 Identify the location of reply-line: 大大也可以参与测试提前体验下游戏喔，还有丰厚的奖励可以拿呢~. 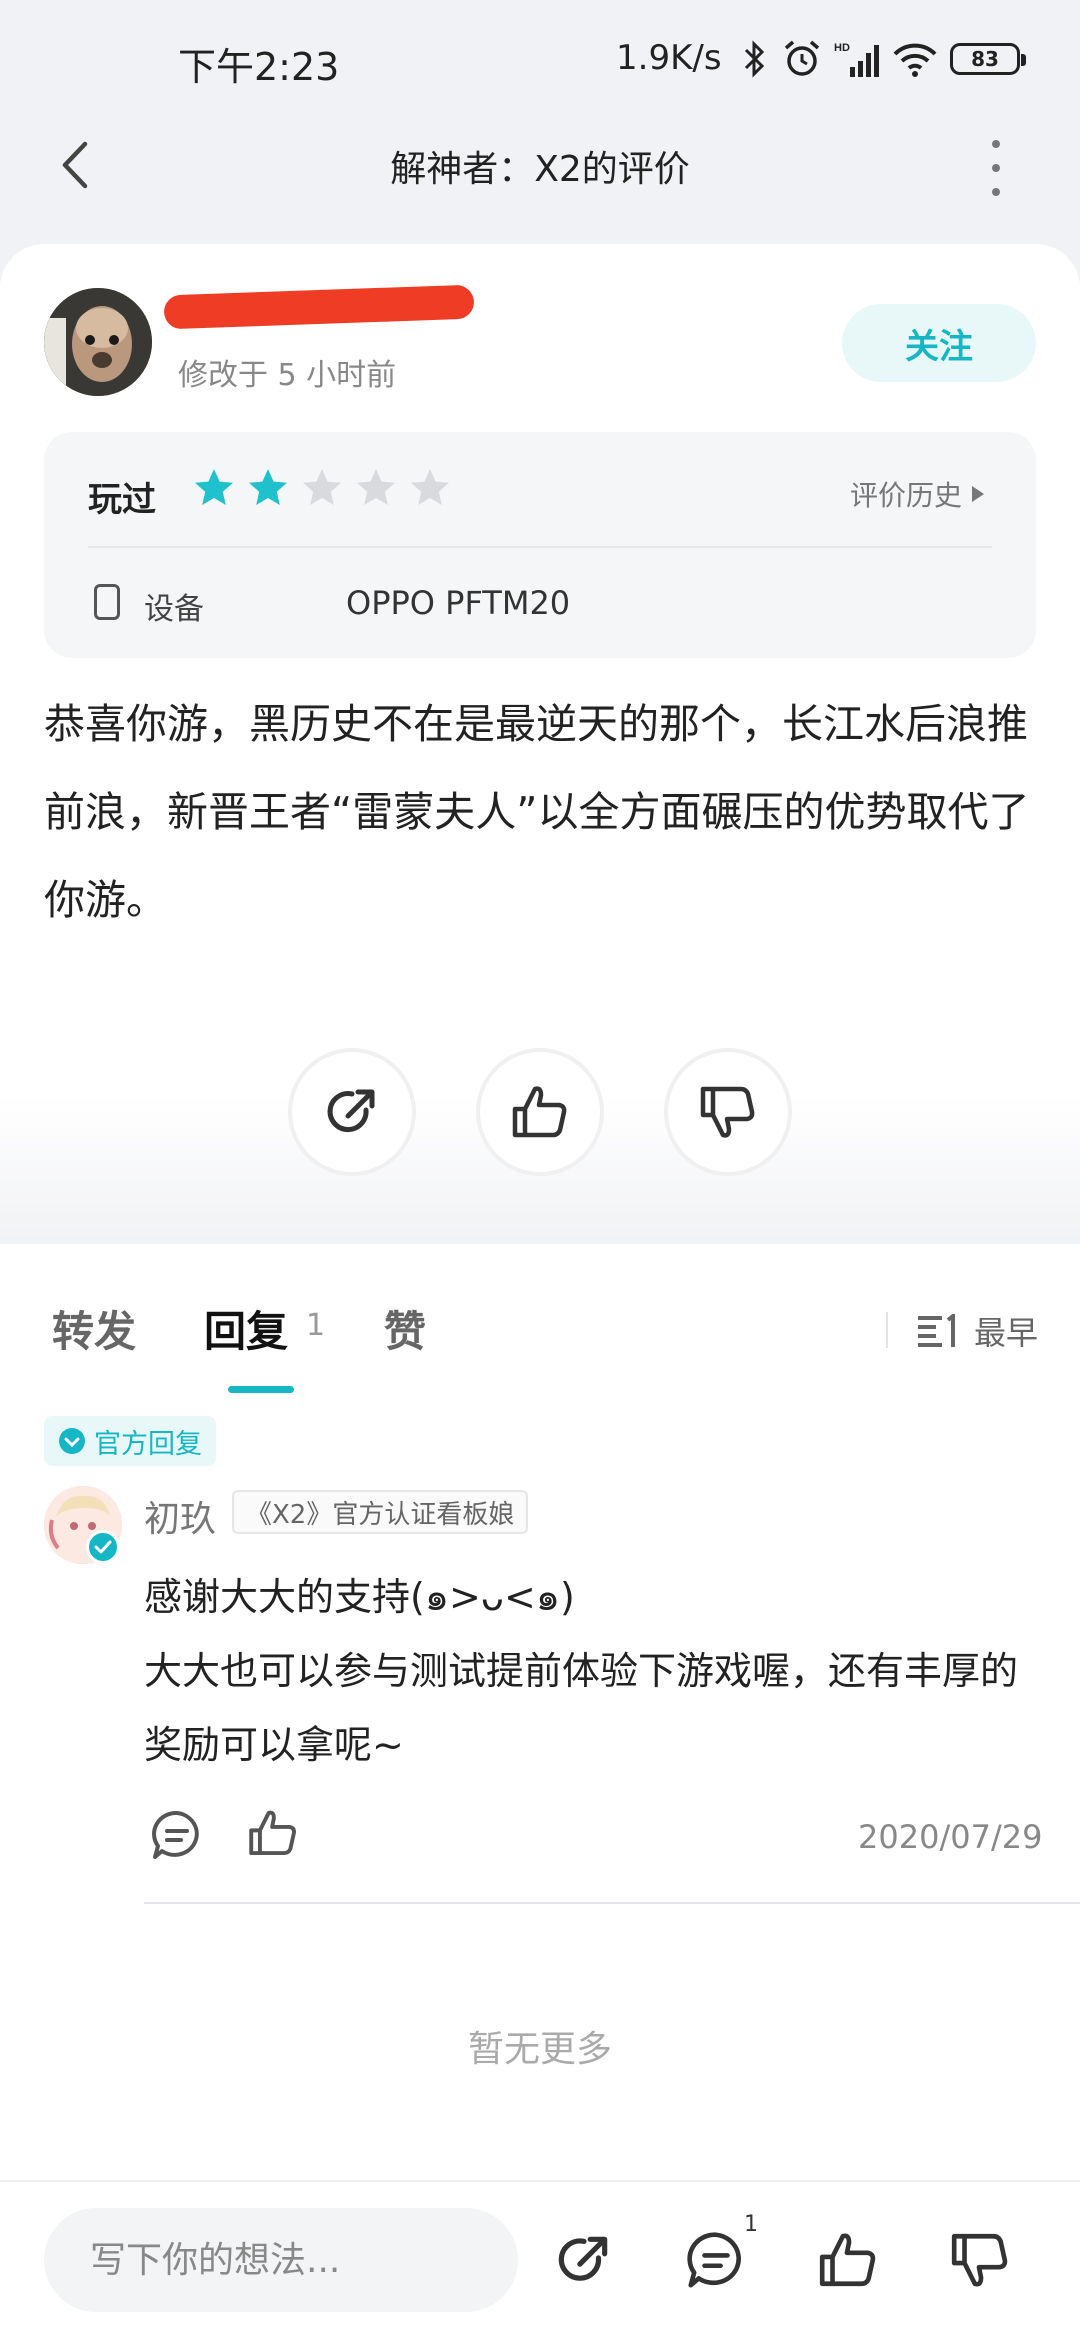
(581, 1708).